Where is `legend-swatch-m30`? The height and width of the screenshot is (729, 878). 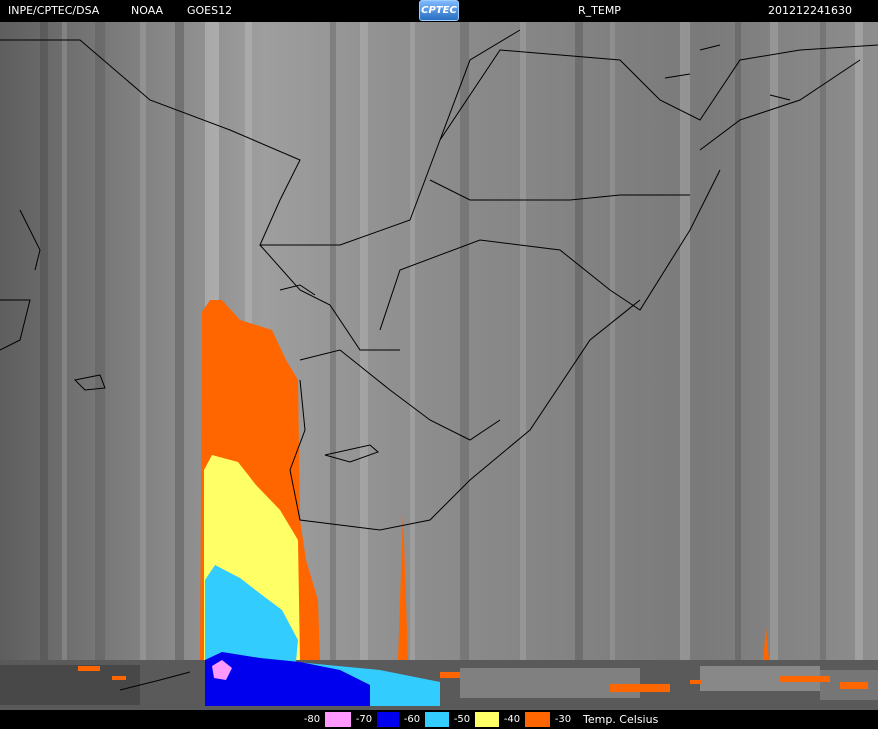 legend-swatch-m30 is located at coordinates (538, 719).